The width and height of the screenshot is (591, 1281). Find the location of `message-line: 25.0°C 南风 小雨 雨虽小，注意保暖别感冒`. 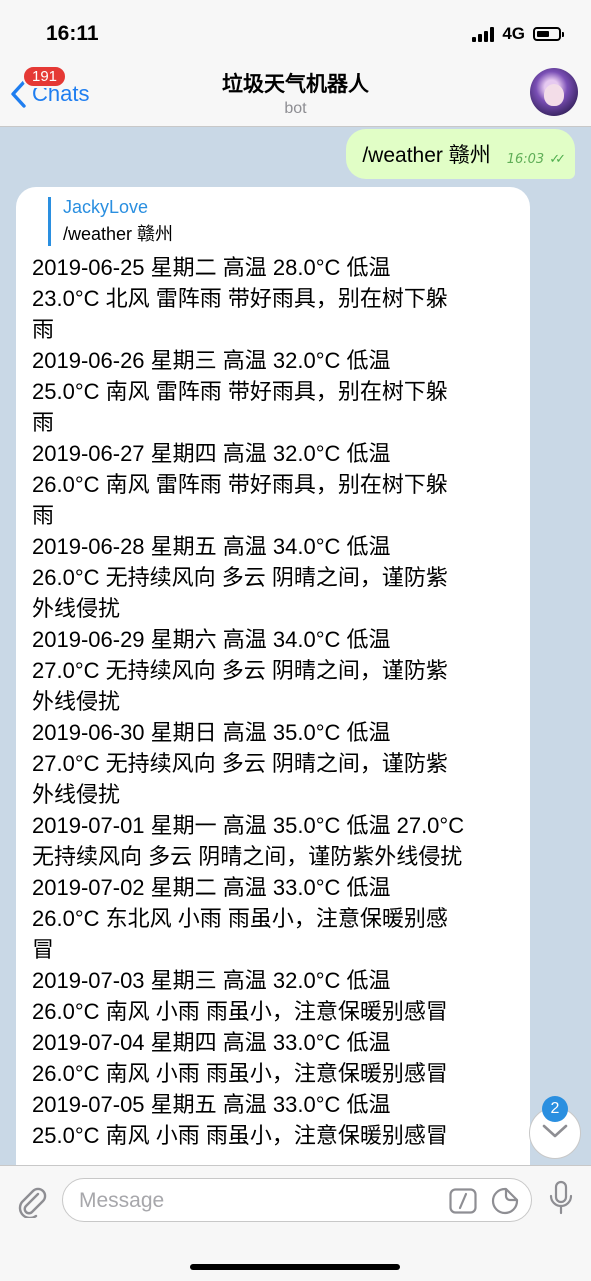

message-line: 25.0°C 南风 小雨 雨虽小，注意保暖别感冒 is located at coordinates (240, 1135).